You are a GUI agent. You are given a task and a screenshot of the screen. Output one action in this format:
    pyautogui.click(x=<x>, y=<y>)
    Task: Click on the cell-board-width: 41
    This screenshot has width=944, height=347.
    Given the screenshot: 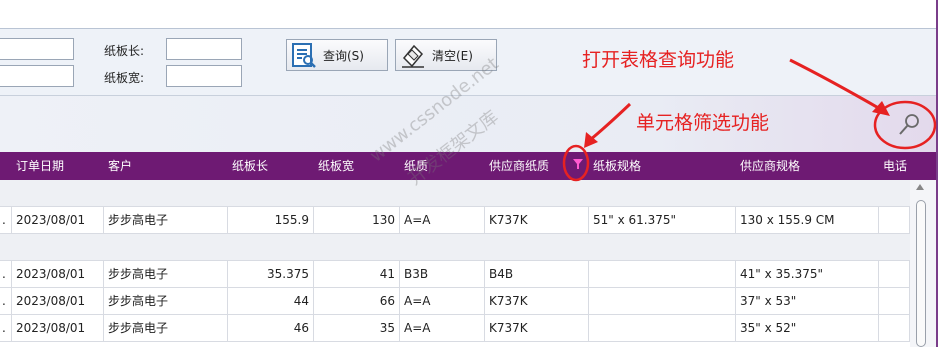 What is the action you would take?
    pyautogui.click(x=357, y=274)
    